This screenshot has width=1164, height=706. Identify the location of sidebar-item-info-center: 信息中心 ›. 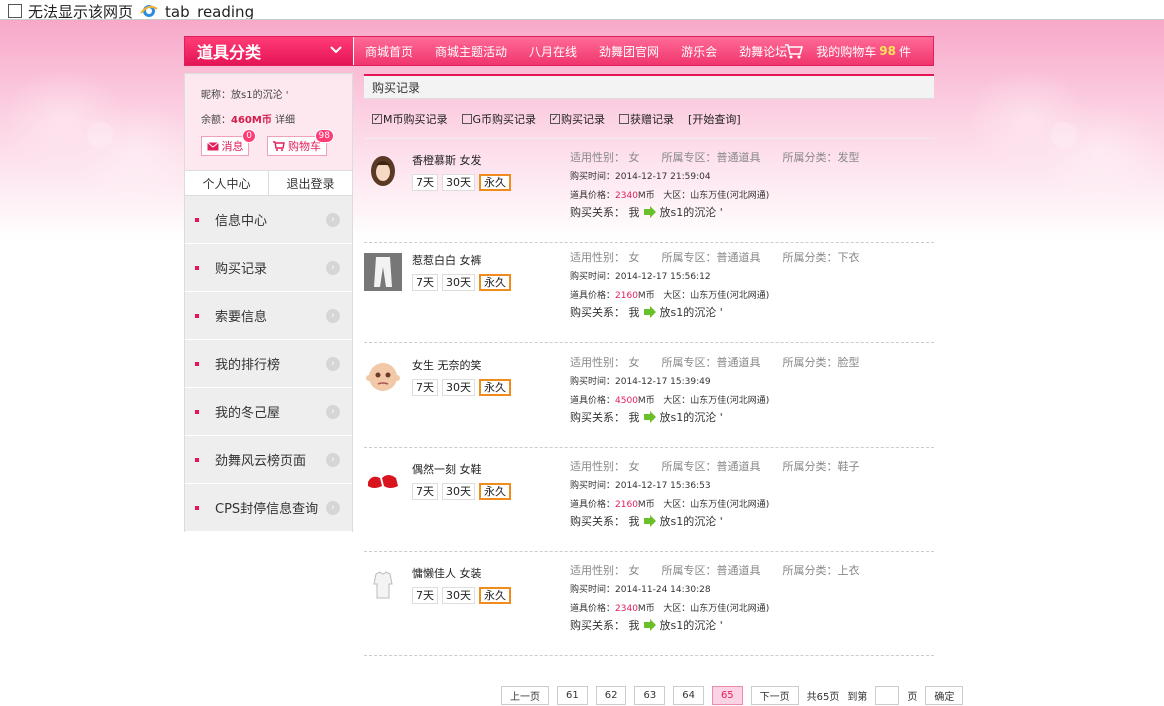
(268, 220).